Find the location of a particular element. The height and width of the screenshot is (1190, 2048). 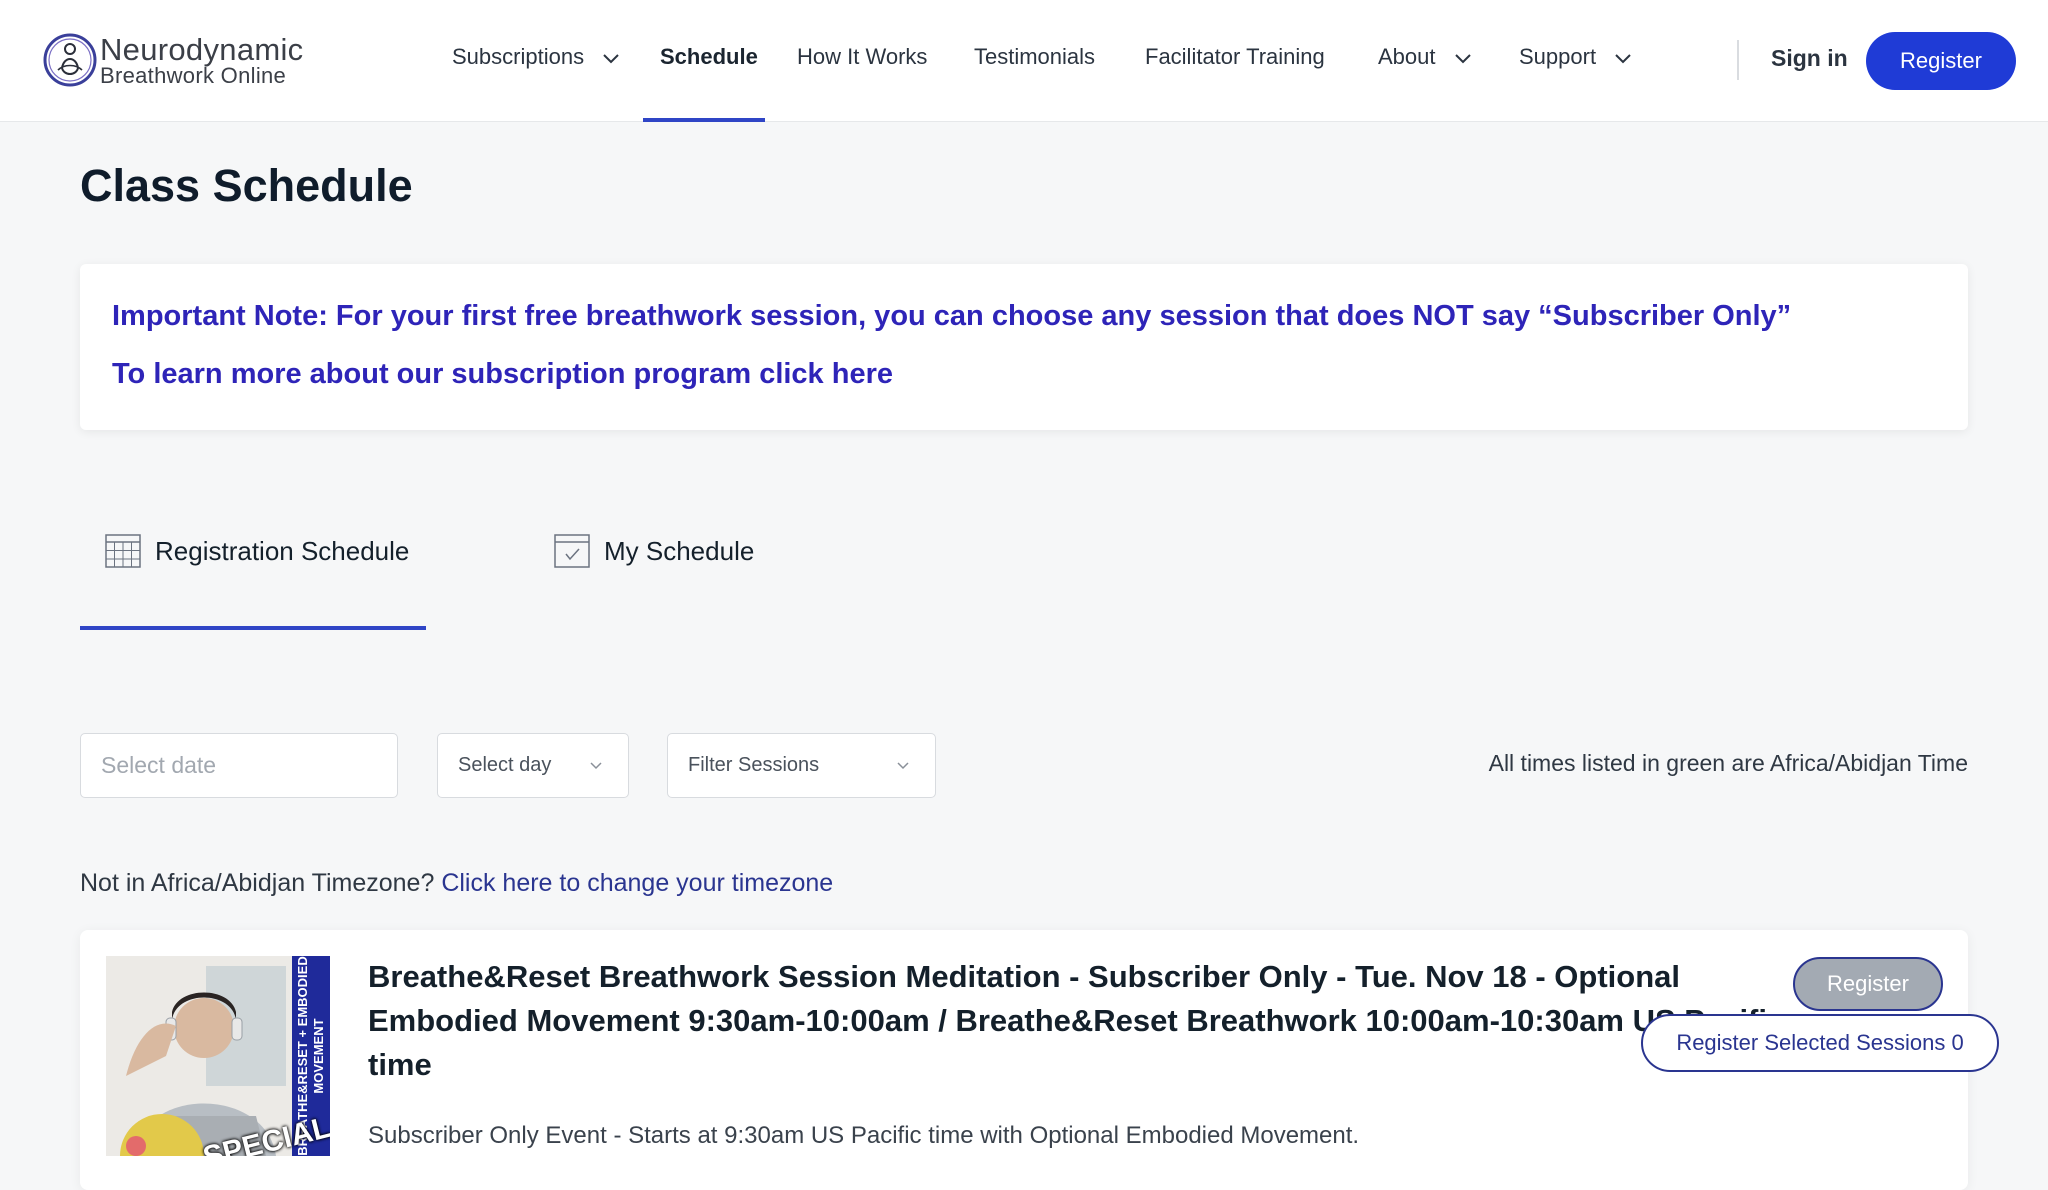

timezone-prompt: Not in Africa/Abidjan Timezone? is located at coordinates (261, 883).